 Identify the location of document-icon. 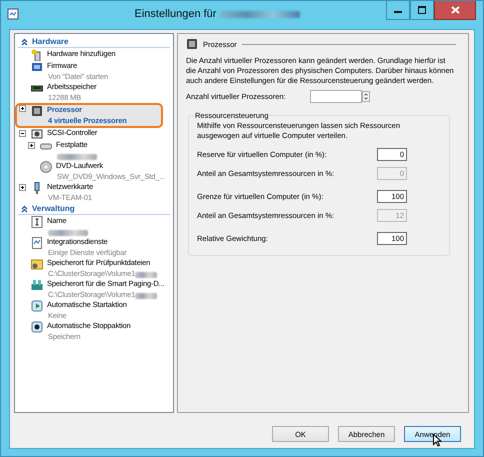
(37, 243).